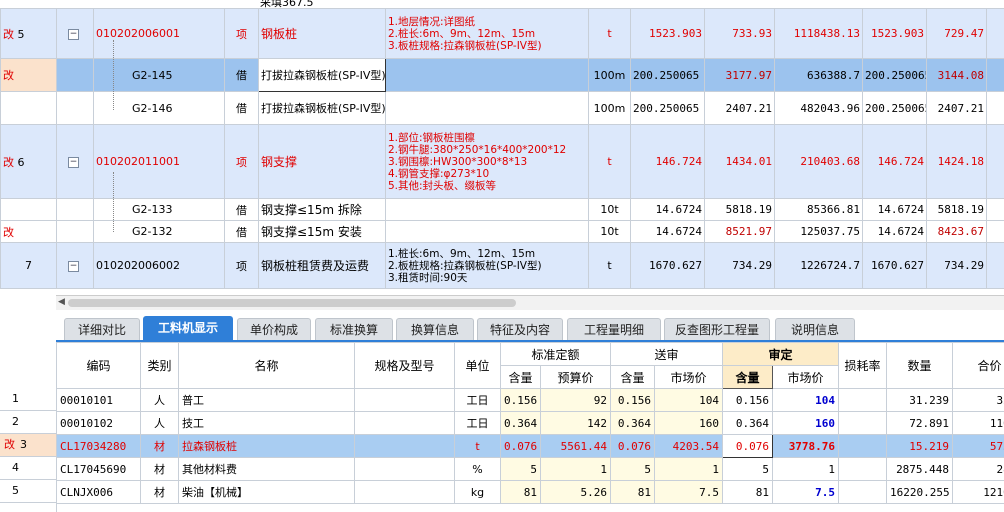  I want to click on col-unit: 单位, so click(477, 365).